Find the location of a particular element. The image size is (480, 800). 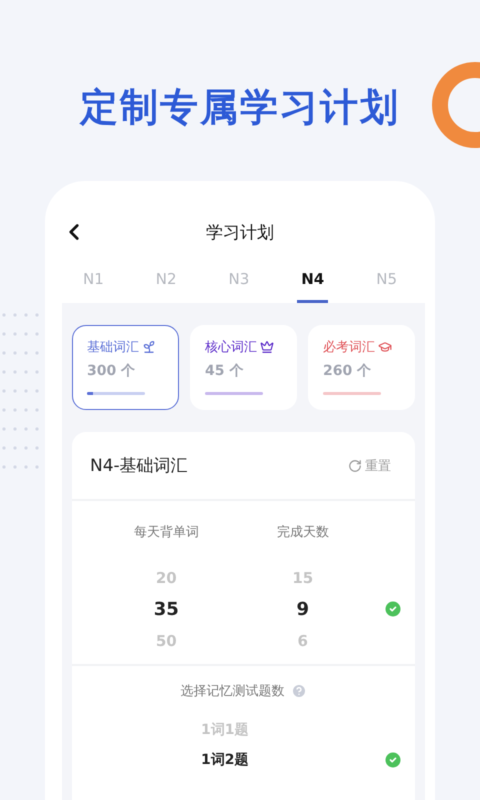

level-tab: N3 is located at coordinates (239, 280).